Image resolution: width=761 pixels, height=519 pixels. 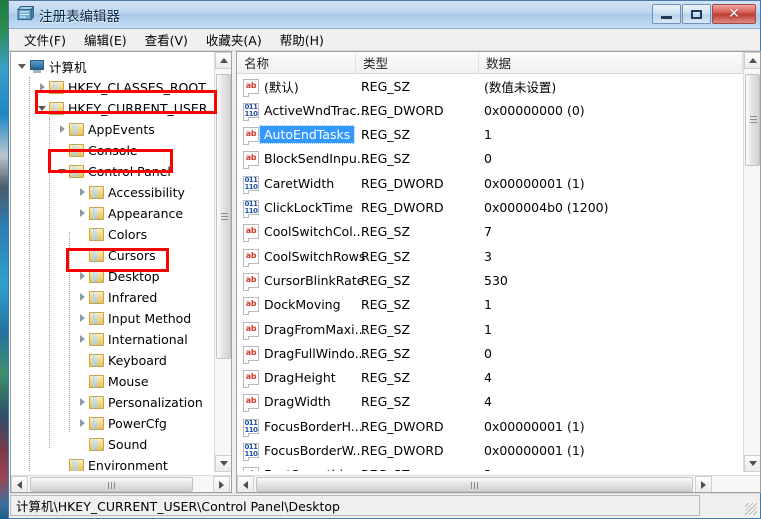 I want to click on tree-node-label: HKEY_CLASSES_ROOT, so click(x=137, y=87).